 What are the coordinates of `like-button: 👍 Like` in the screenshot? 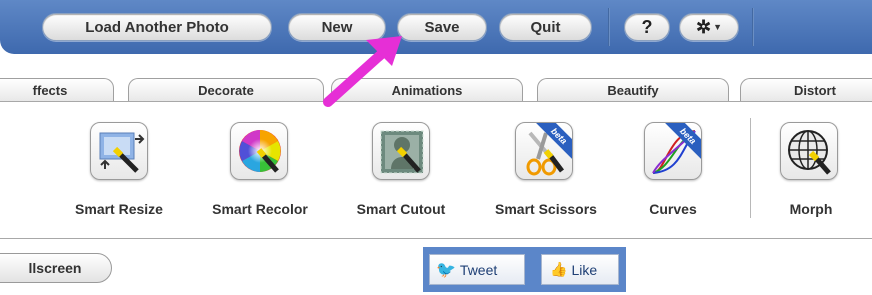 It's located at (580, 269).